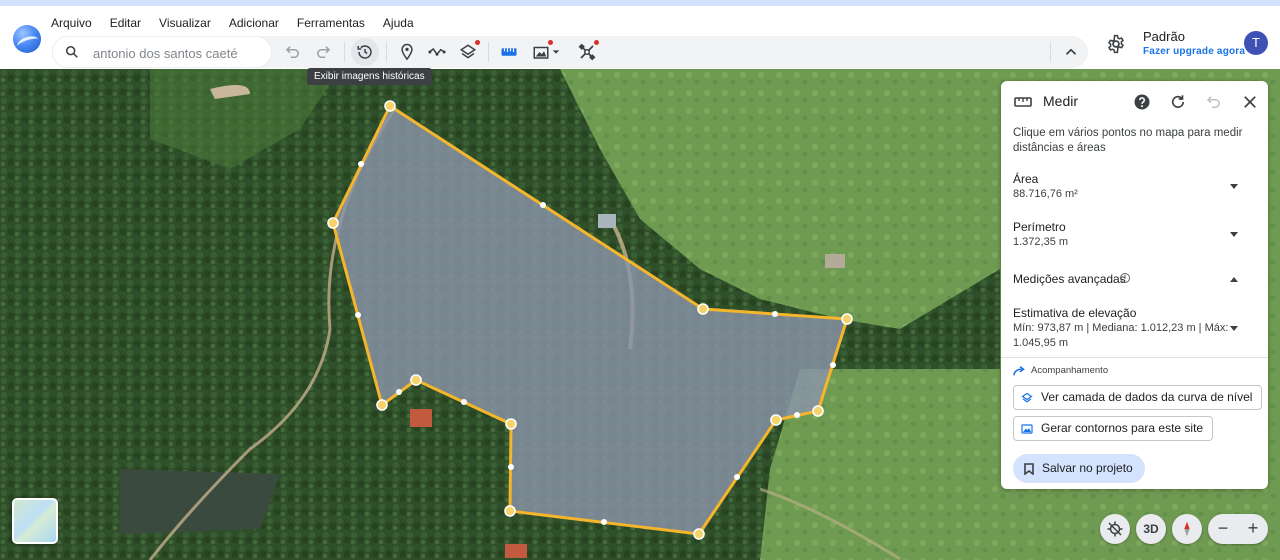 The height and width of the screenshot is (560, 1280). I want to click on undo-button, so click(293, 52).